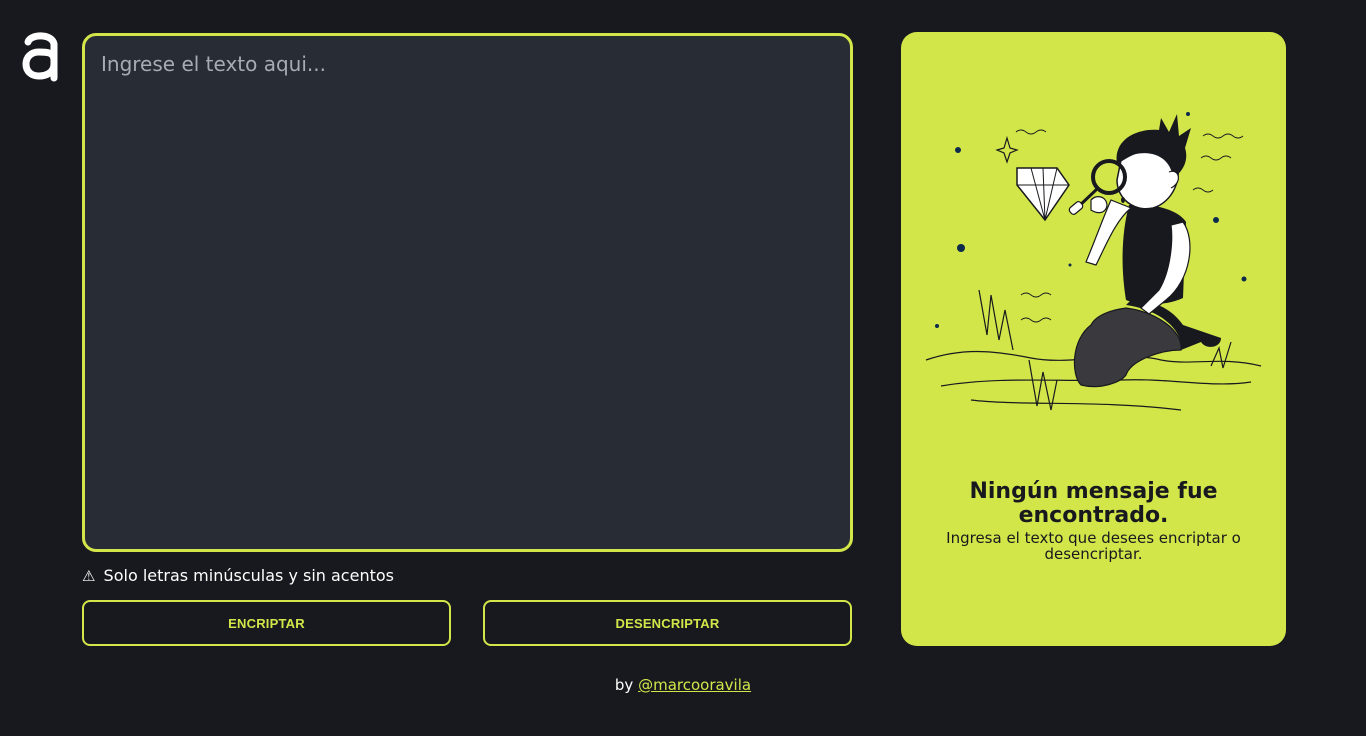 Image resolution: width=1366 pixels, height=736 pixels. What do you see at coordinates (1093, 261) in the screenshot?
I see `person-with-magnifying-glass-illustration` at bounding box center [1093, 261].